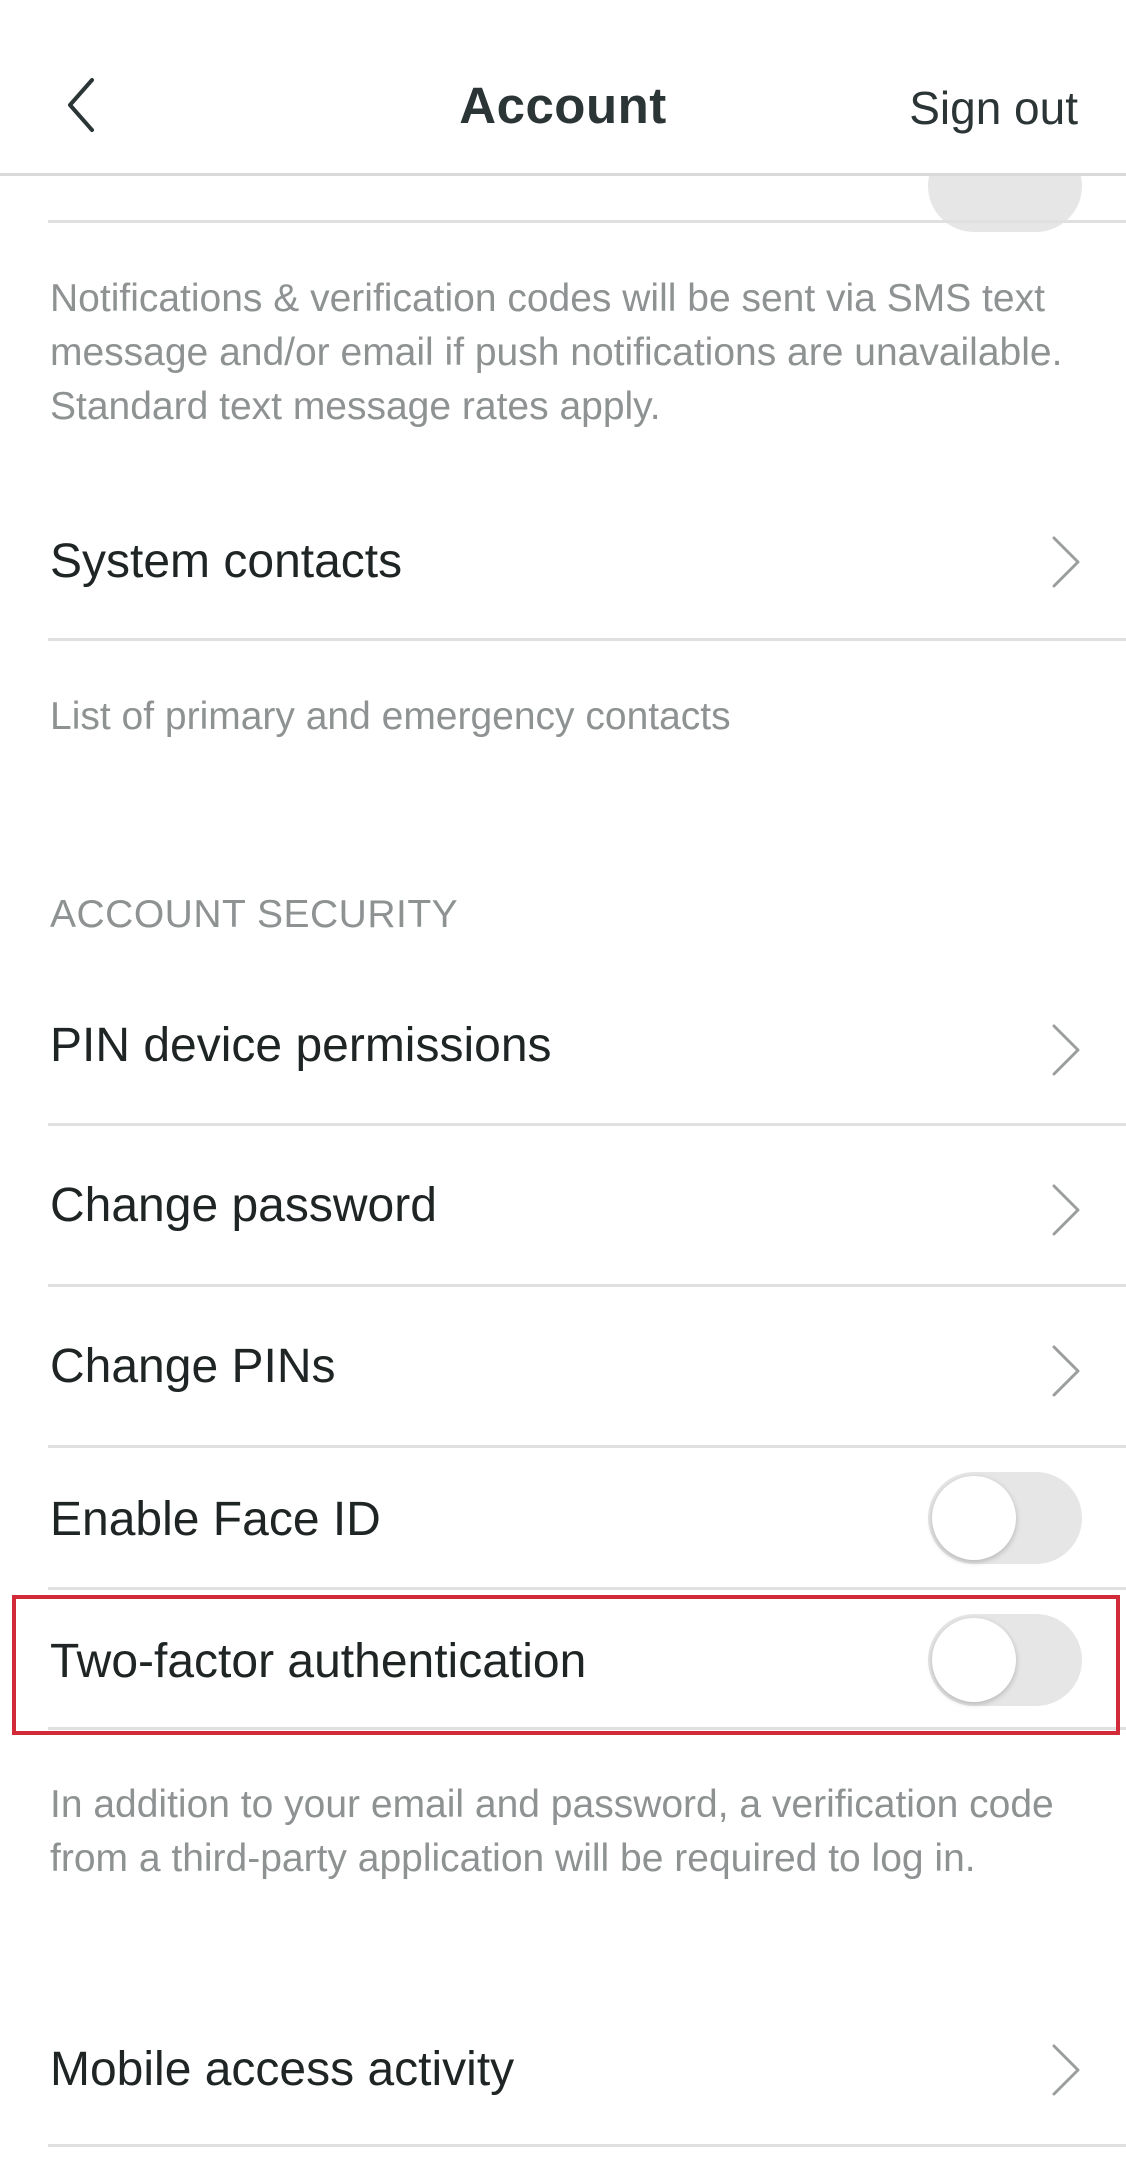  Describe the element at coordinates (215, 1519) in the screenshot. I see `enable-face-id-label: Enable Face ID` at that location.